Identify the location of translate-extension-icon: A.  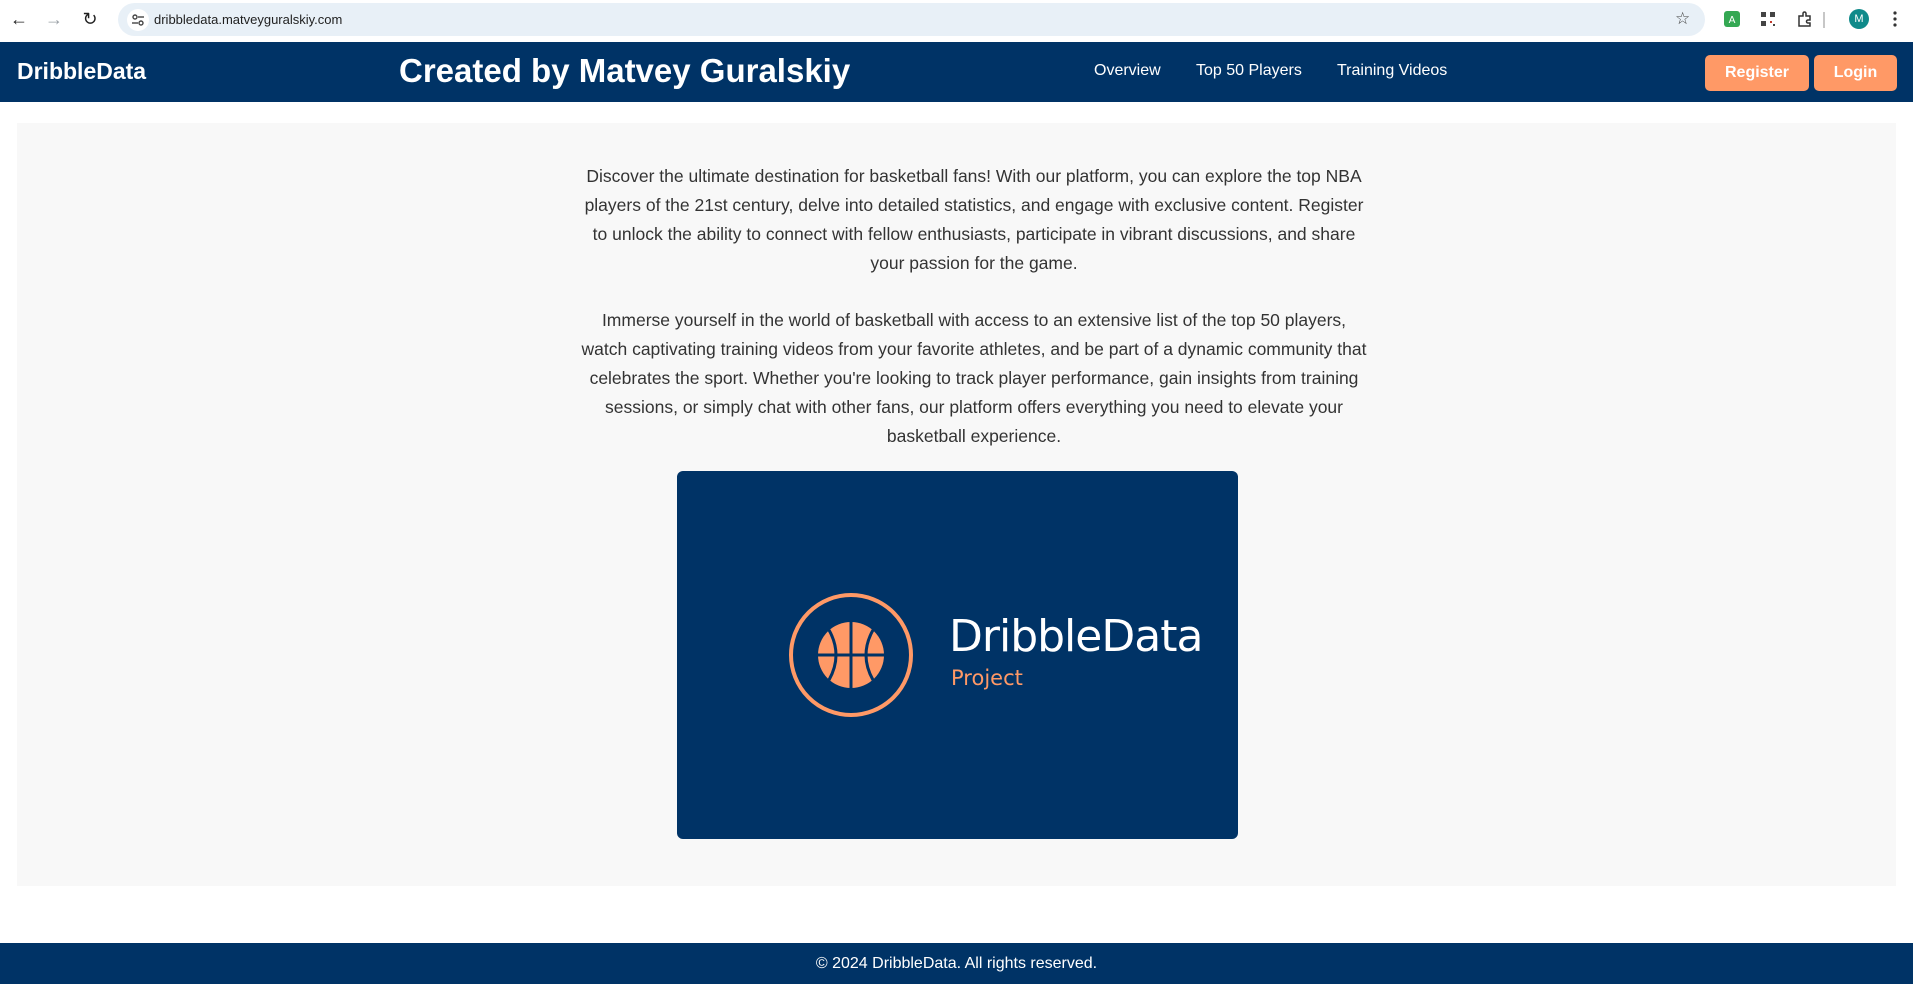
(1732, 19).